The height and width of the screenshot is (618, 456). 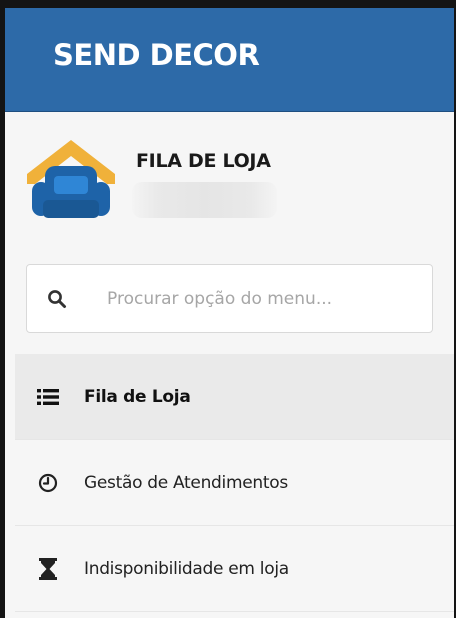 What do you see at coordinates (203, 161) in the screenshot?
I see `store-name: FILA DE LOJA` at bounding box center [203, 161].